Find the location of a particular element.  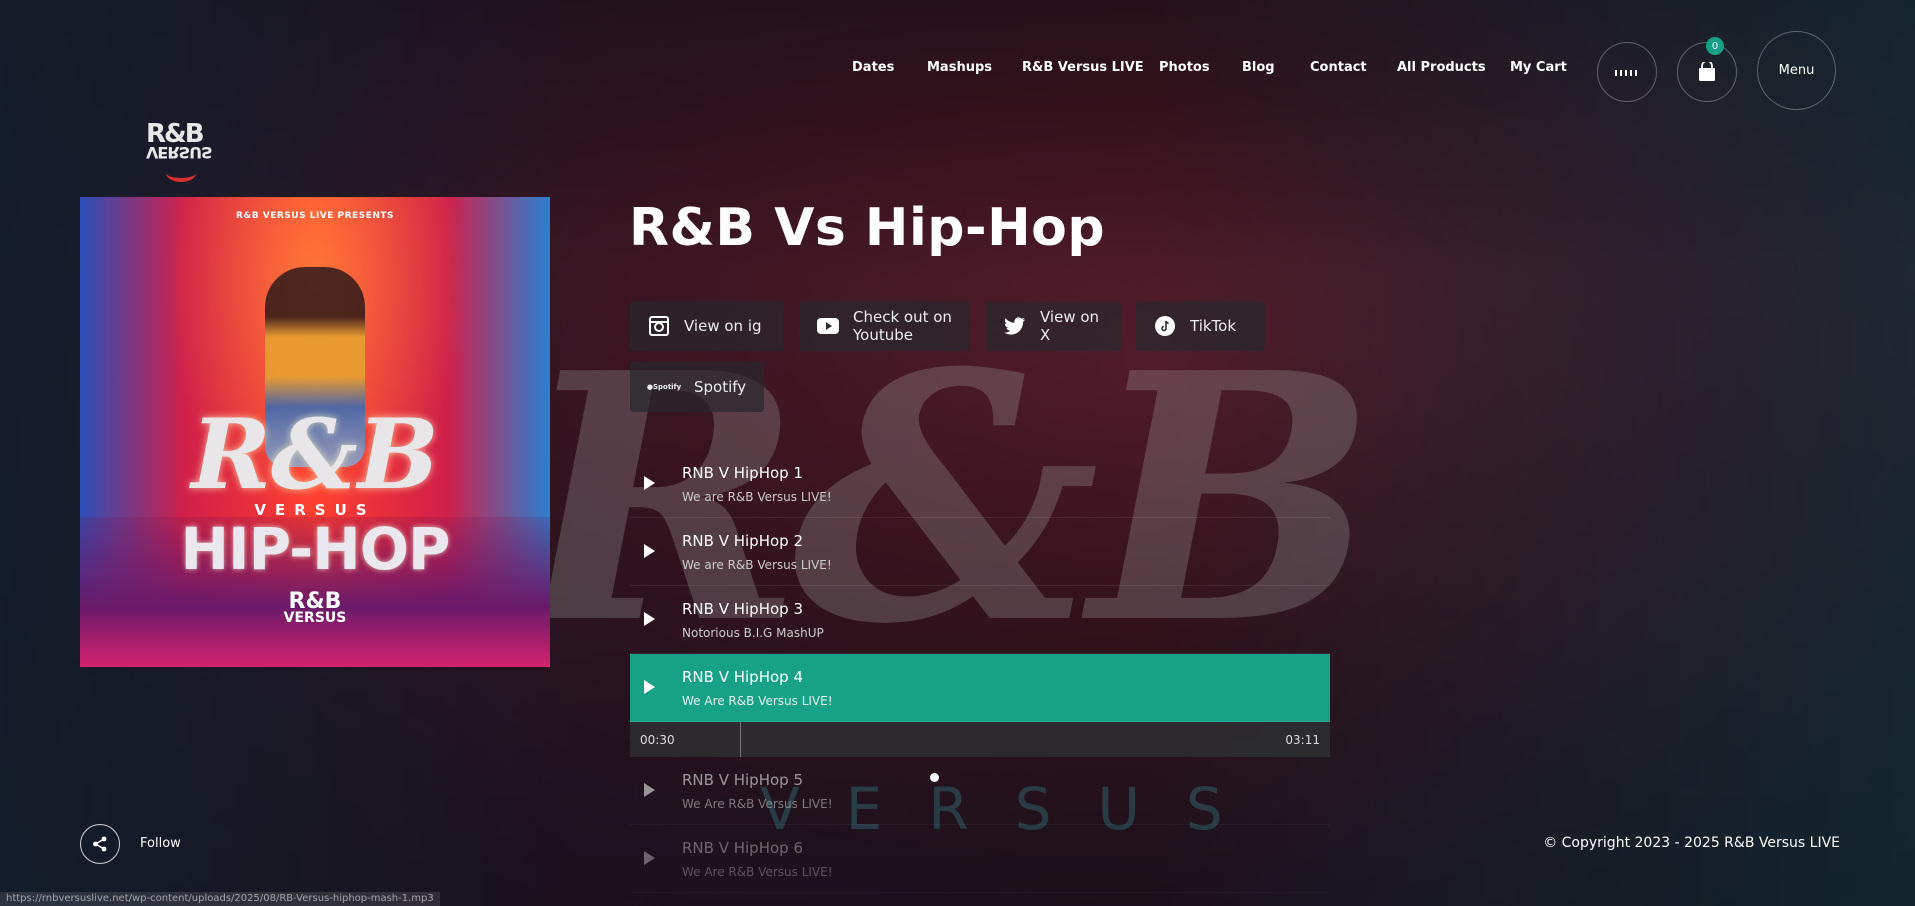

follow-label: Follow is located at coordinates (160, 843).